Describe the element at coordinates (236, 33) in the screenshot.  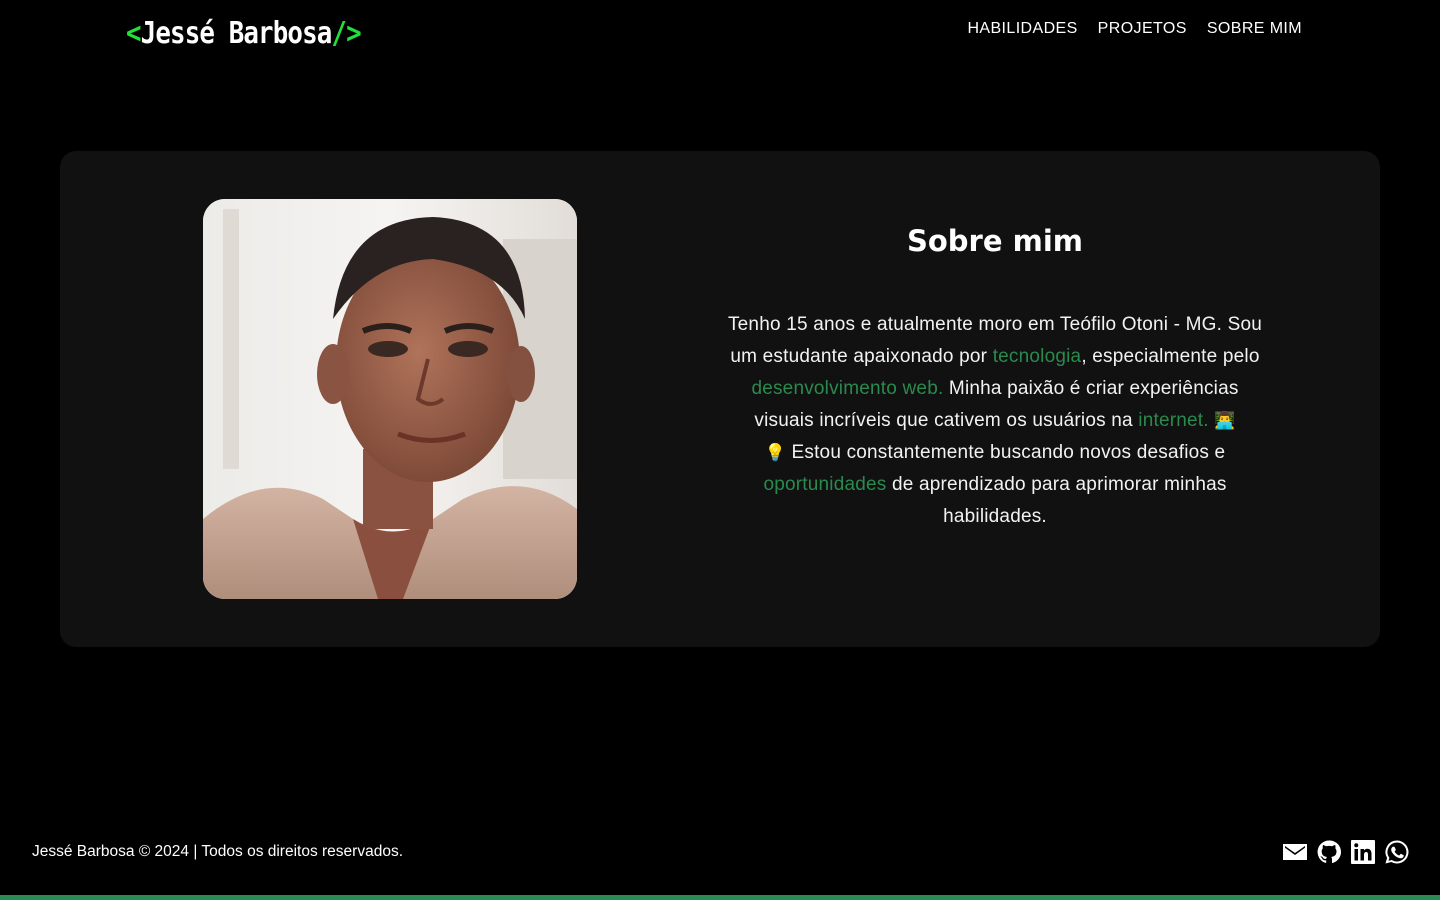
I see `logo-name: Jessé Barbosa` at that location.